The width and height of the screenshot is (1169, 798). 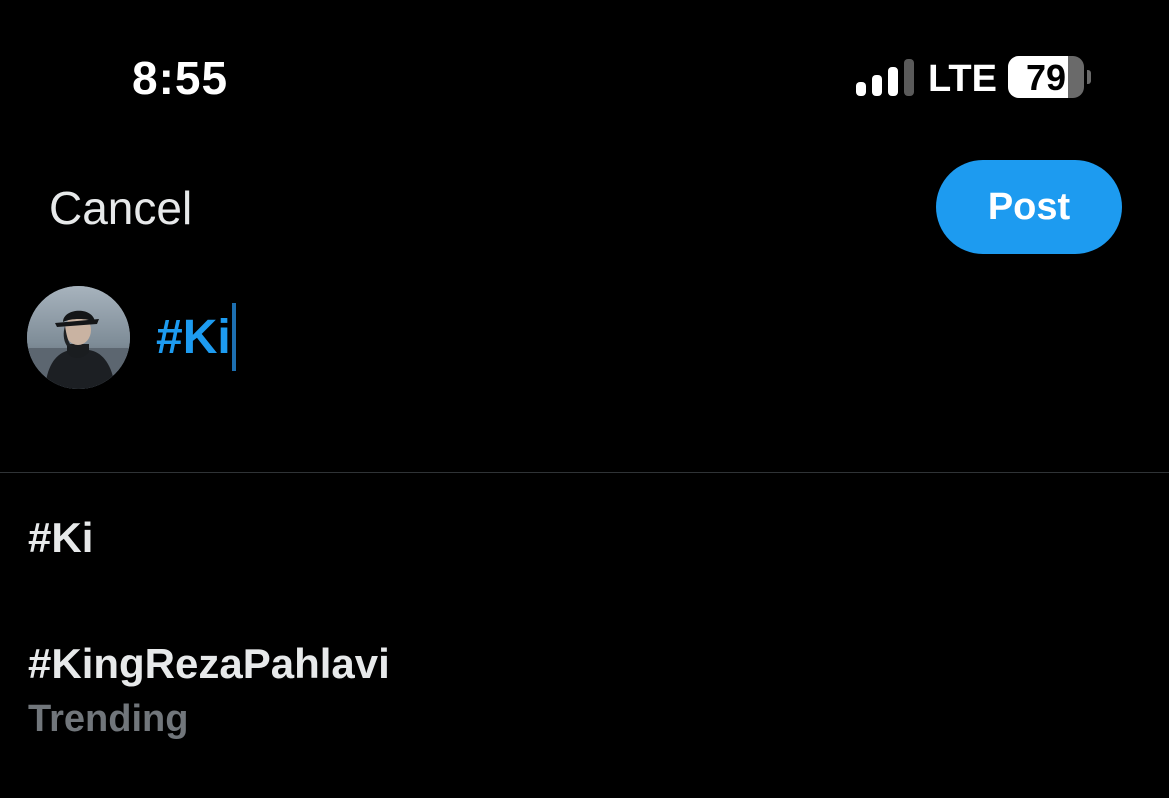 I want to click on network-type: LTE, so click(x=962, y=79).